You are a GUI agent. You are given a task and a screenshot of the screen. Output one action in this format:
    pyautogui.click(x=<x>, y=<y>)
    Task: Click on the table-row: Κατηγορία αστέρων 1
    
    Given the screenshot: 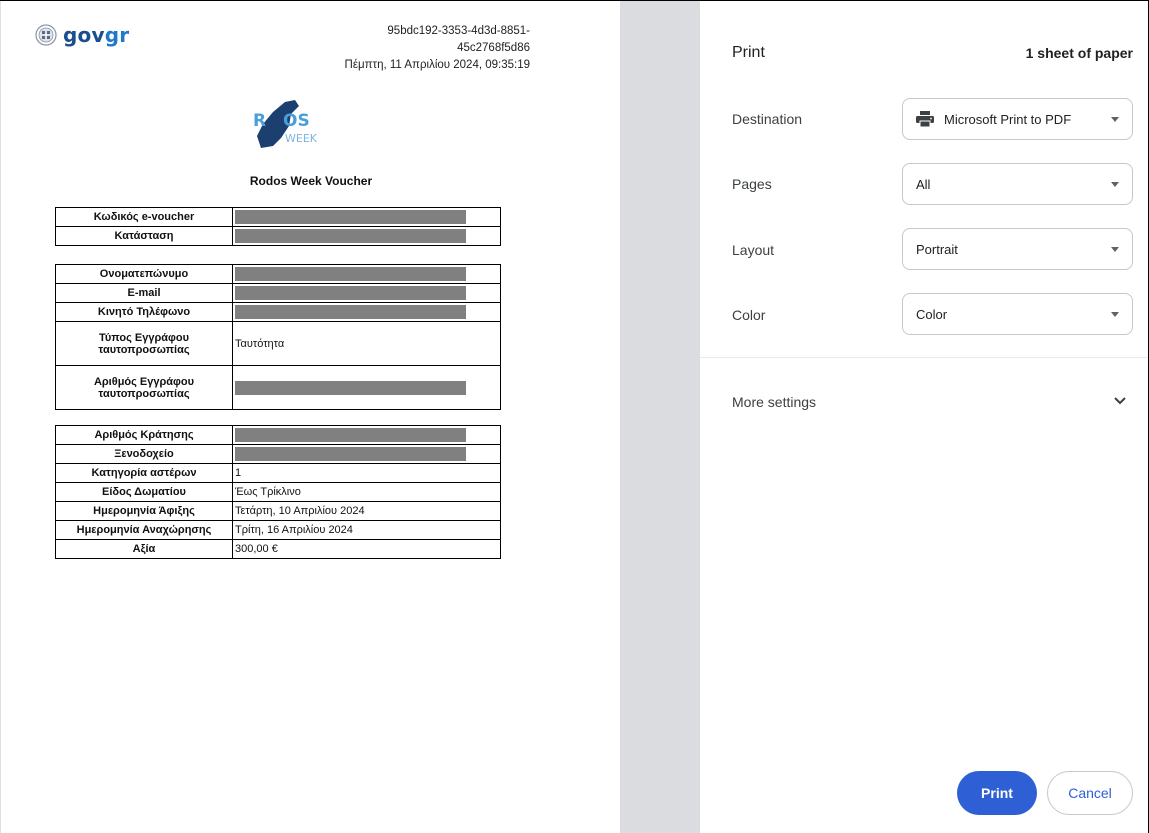 What is the action you would take?
    pyautogui.click(x=278, y=473)
    